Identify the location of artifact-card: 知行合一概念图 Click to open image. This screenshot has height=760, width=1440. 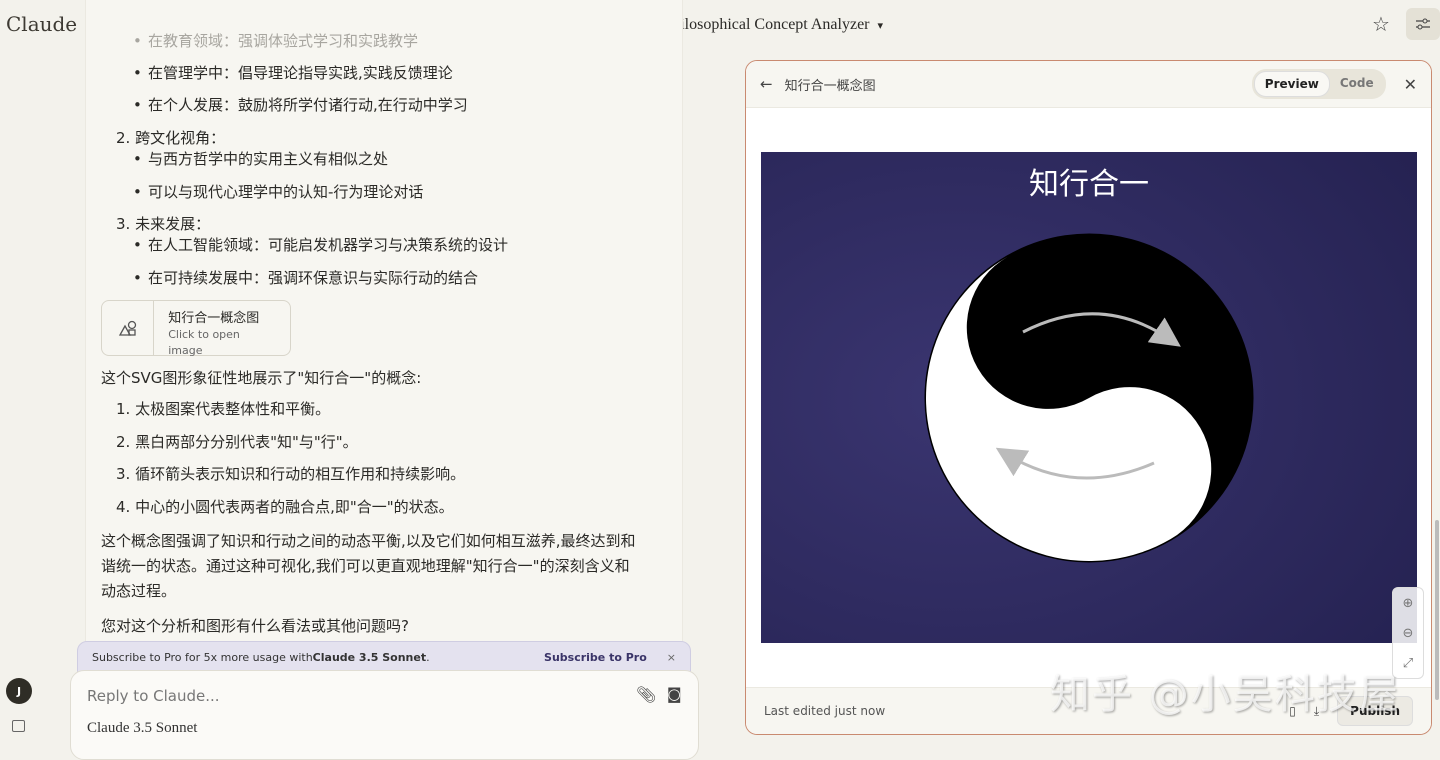
(196, 328).